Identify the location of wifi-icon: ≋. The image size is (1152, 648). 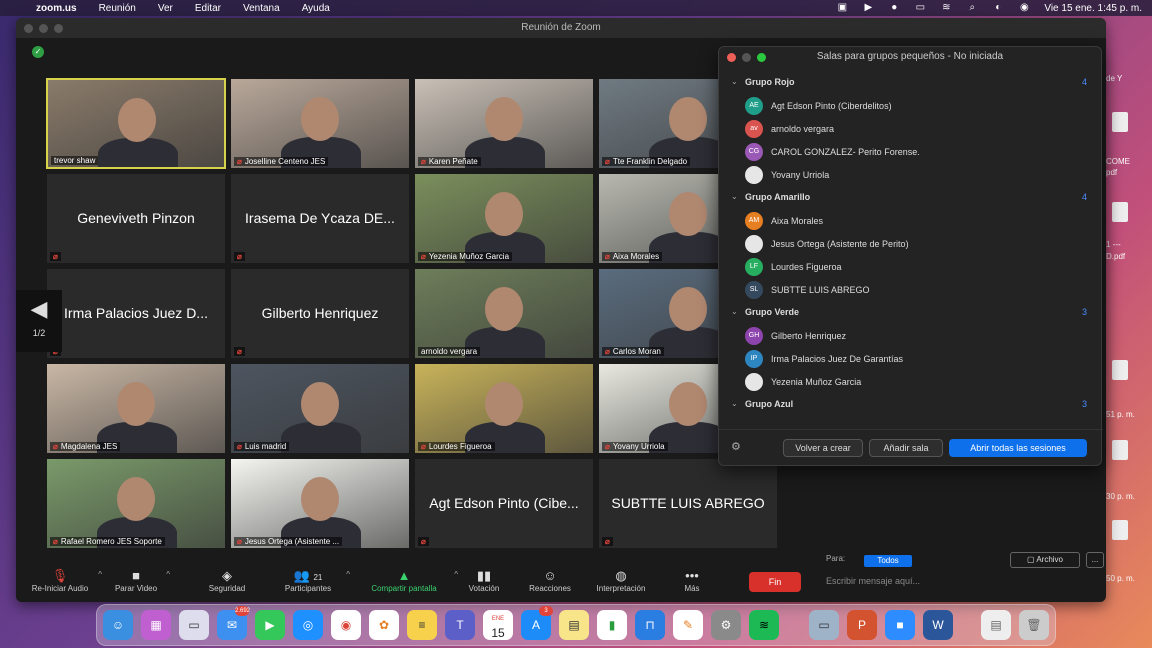
(946, 8).